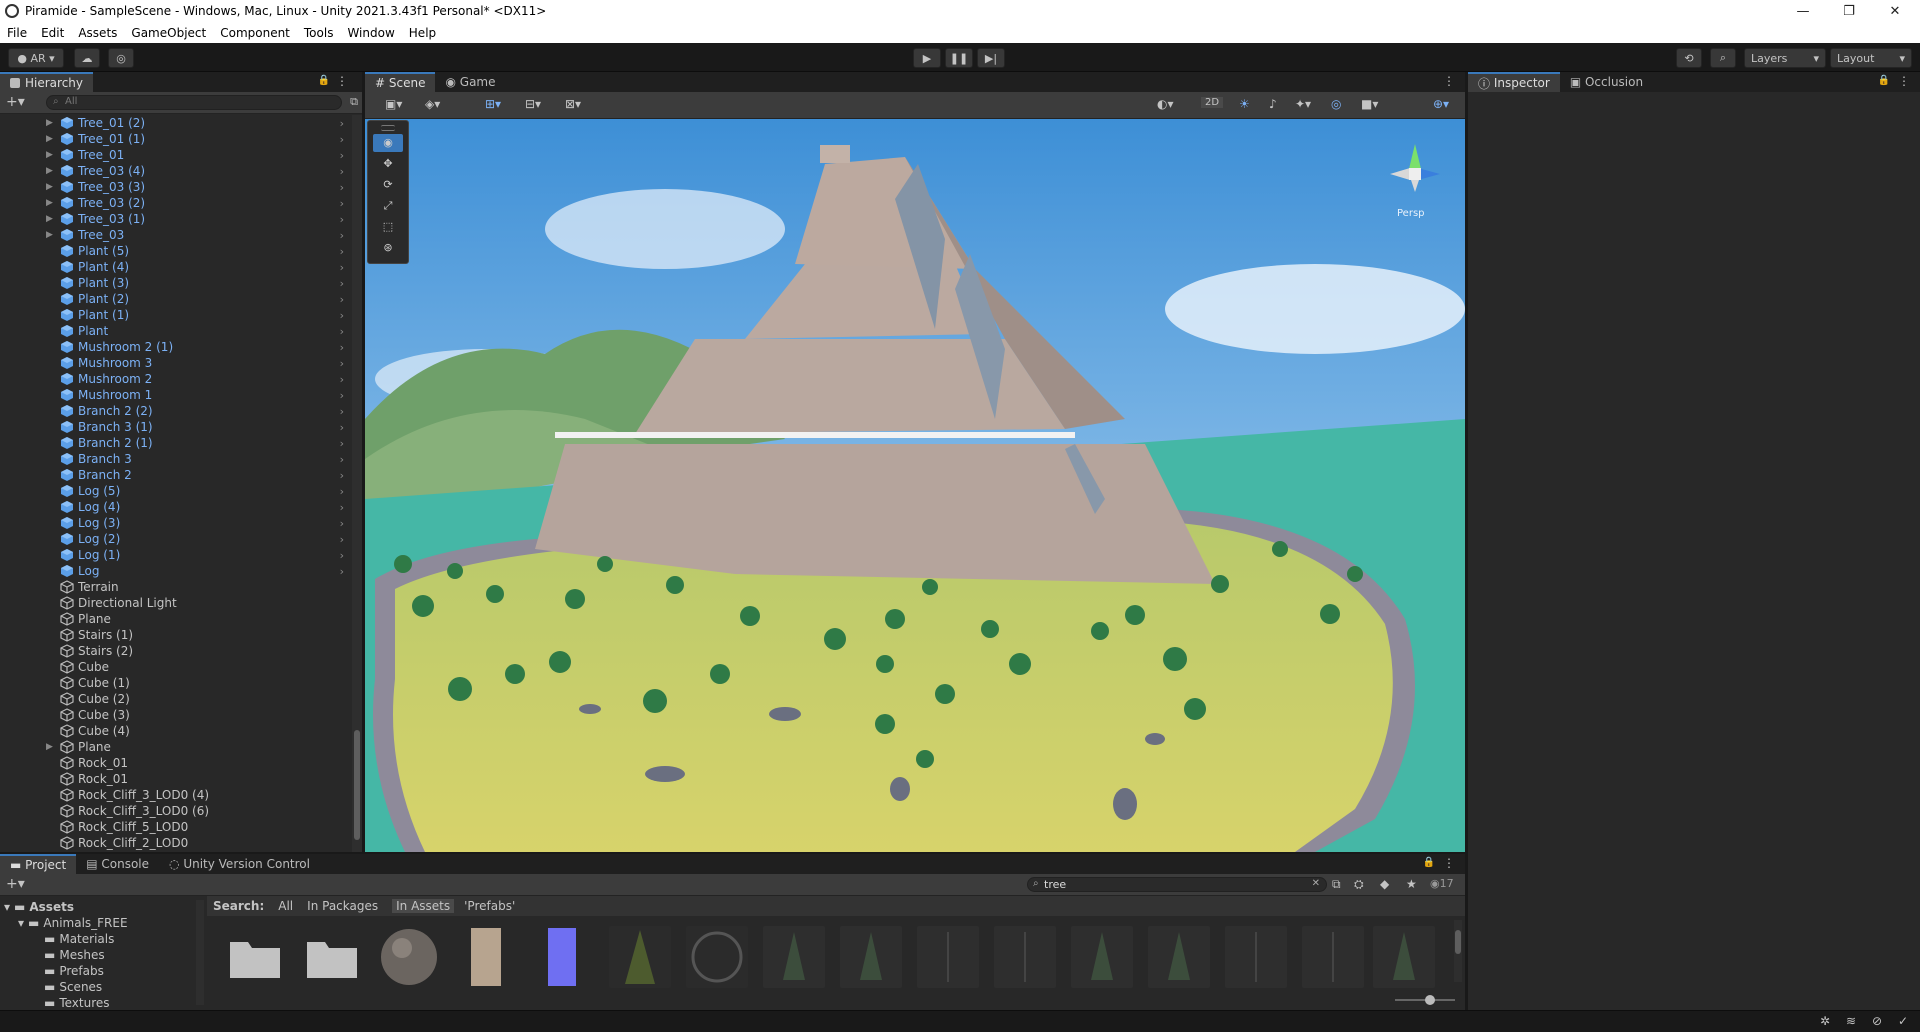  Describe the element at coordinates (1723, 58) in the screenshot. I see `search-icon: ⌕` at that location.